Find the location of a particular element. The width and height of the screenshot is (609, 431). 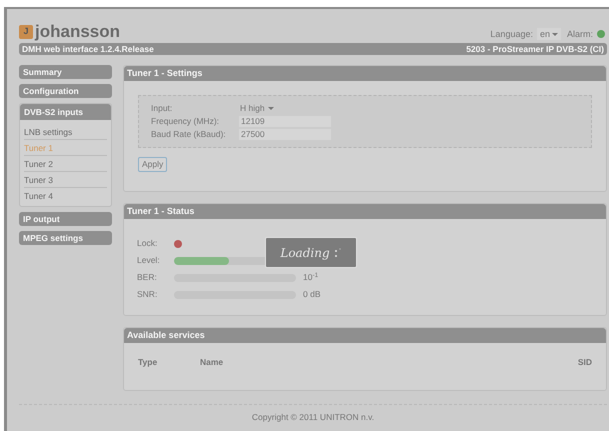

column-header: Name is located at coordinates (212, 362).